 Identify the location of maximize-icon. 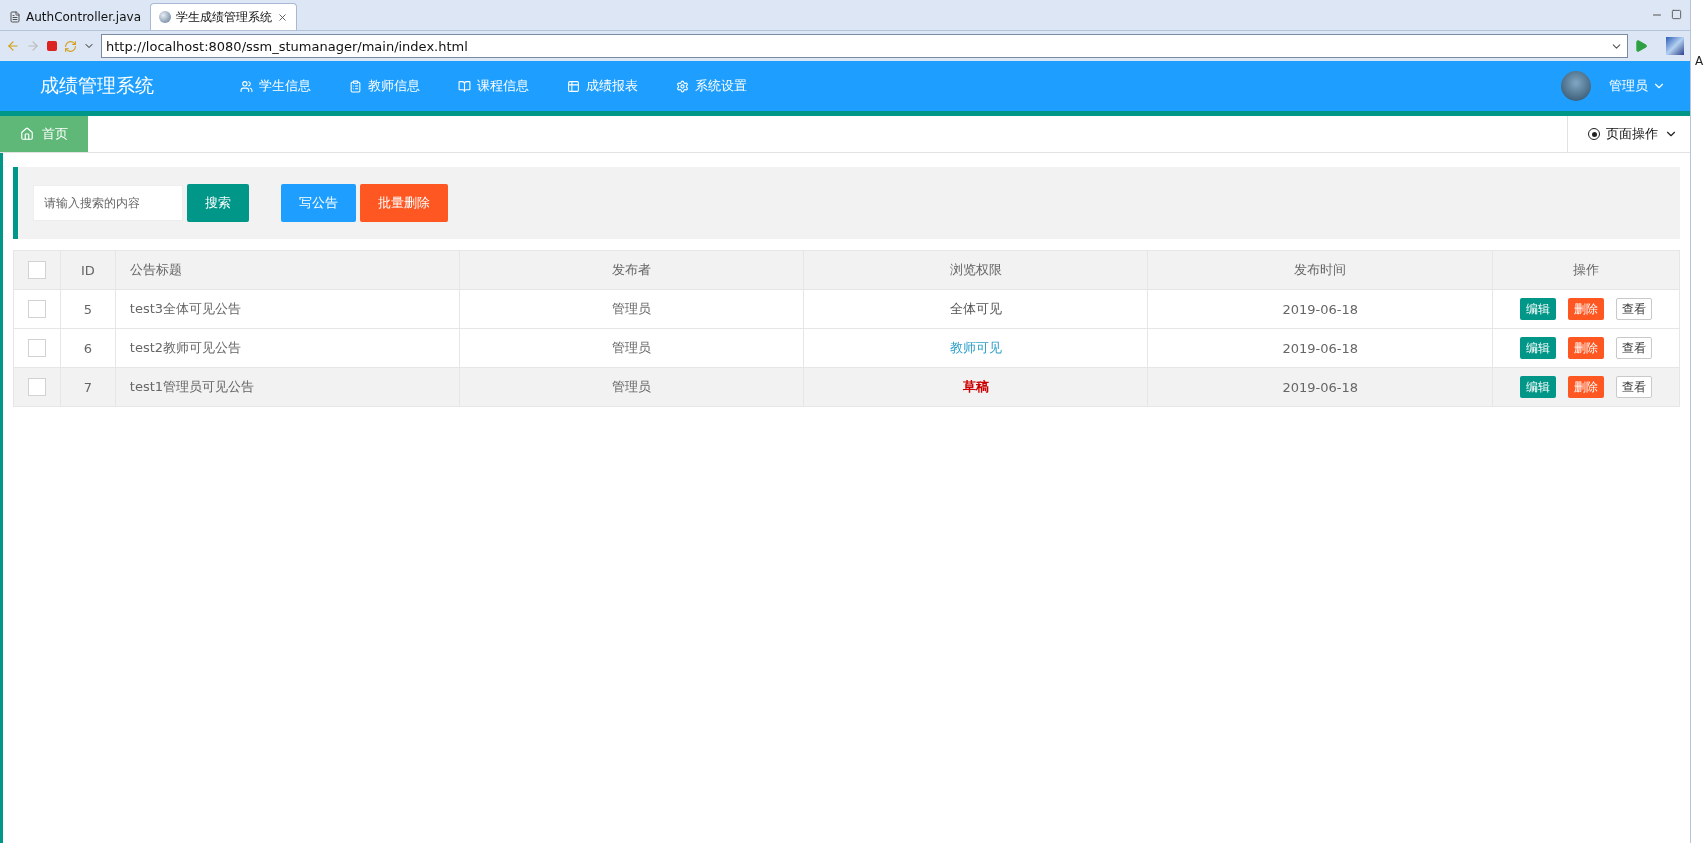
(1676, 15).